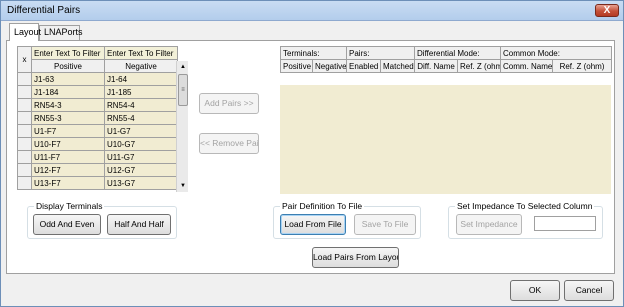 The width and height of the screenshot is (624, 307). Describe the element at coordinates (61, 32) in the screenshot. I see `tab-lnaports: LNAPorts` at that location.